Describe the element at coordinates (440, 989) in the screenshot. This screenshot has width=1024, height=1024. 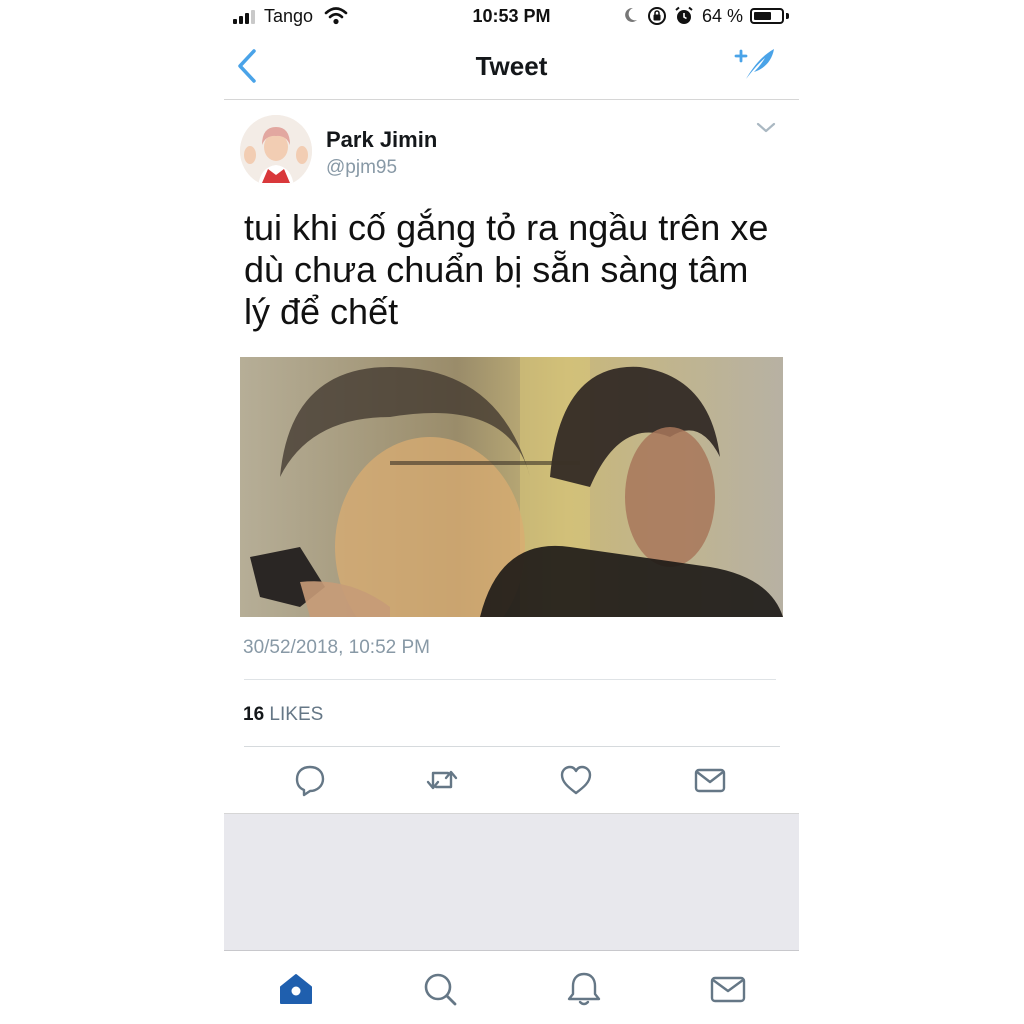
I see `search-icon` at that location.